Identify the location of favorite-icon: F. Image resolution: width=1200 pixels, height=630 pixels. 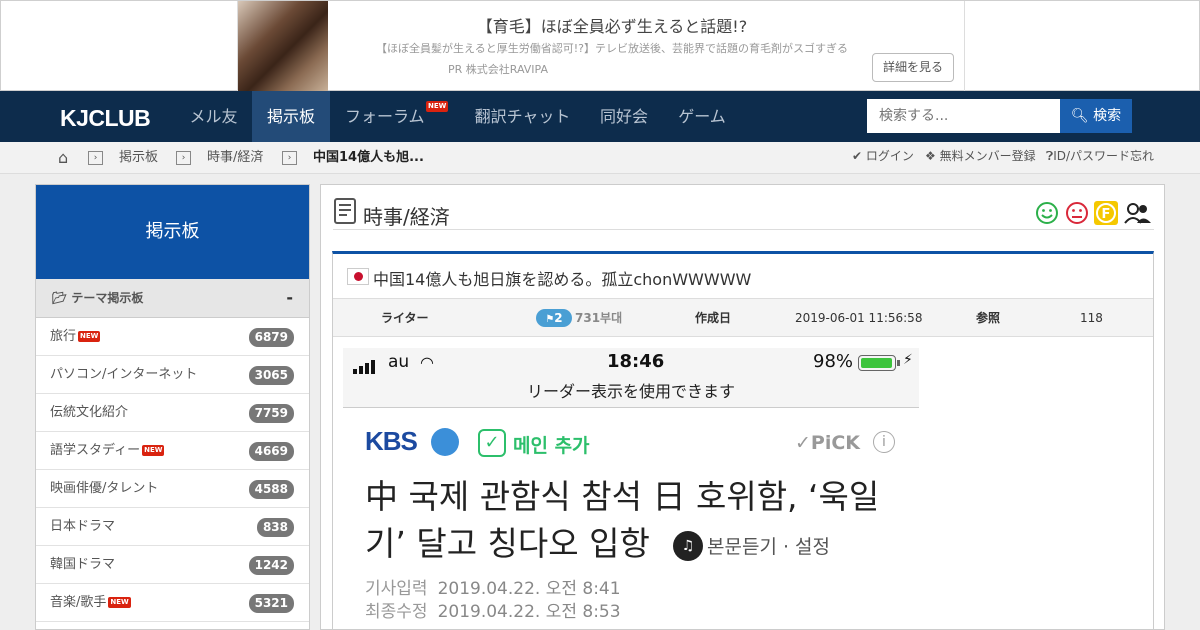
(1106, 213).